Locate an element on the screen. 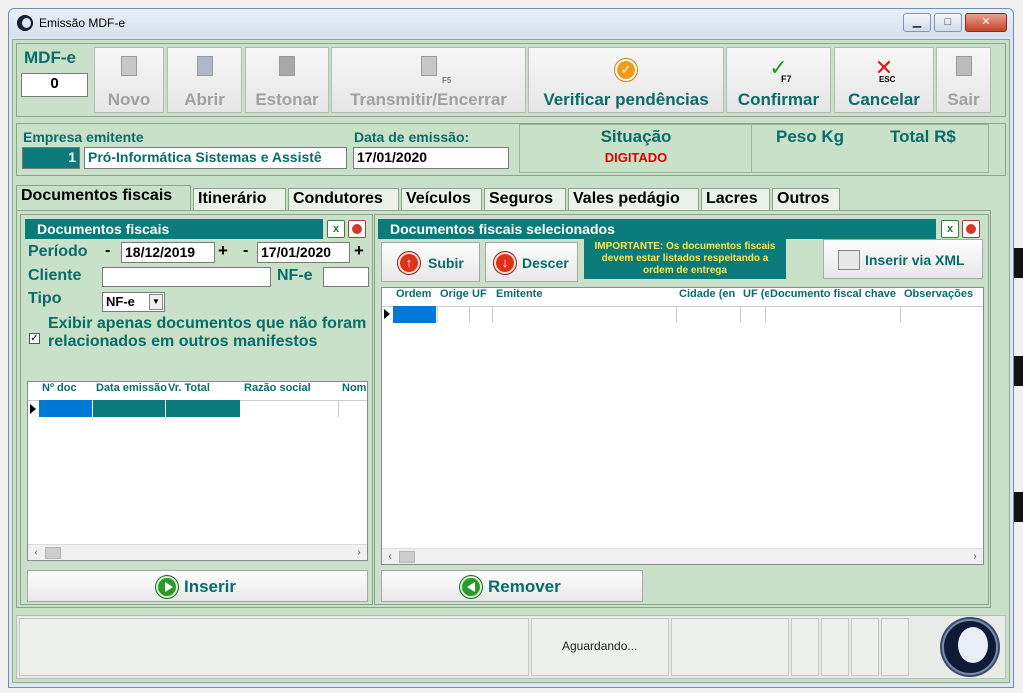 The height and width of the screenshot is (693, 1023). col-header: Ordem is located at coordinates (417, 297).